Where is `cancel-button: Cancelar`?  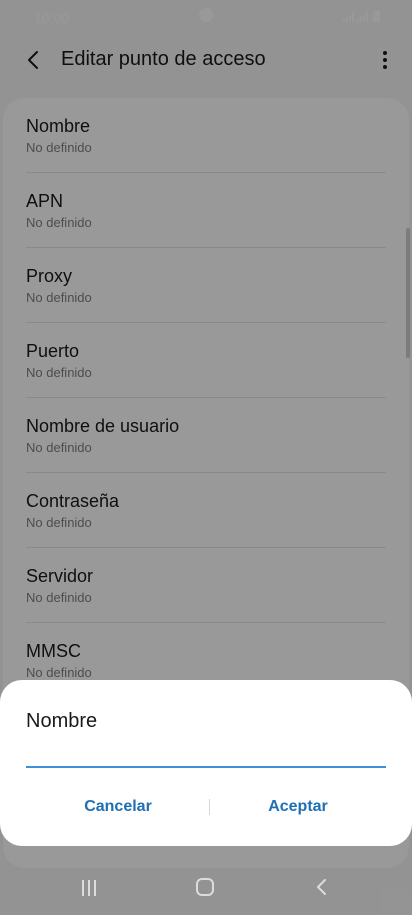 cancel-button: Cancelar is located at coordinates (118, 807).